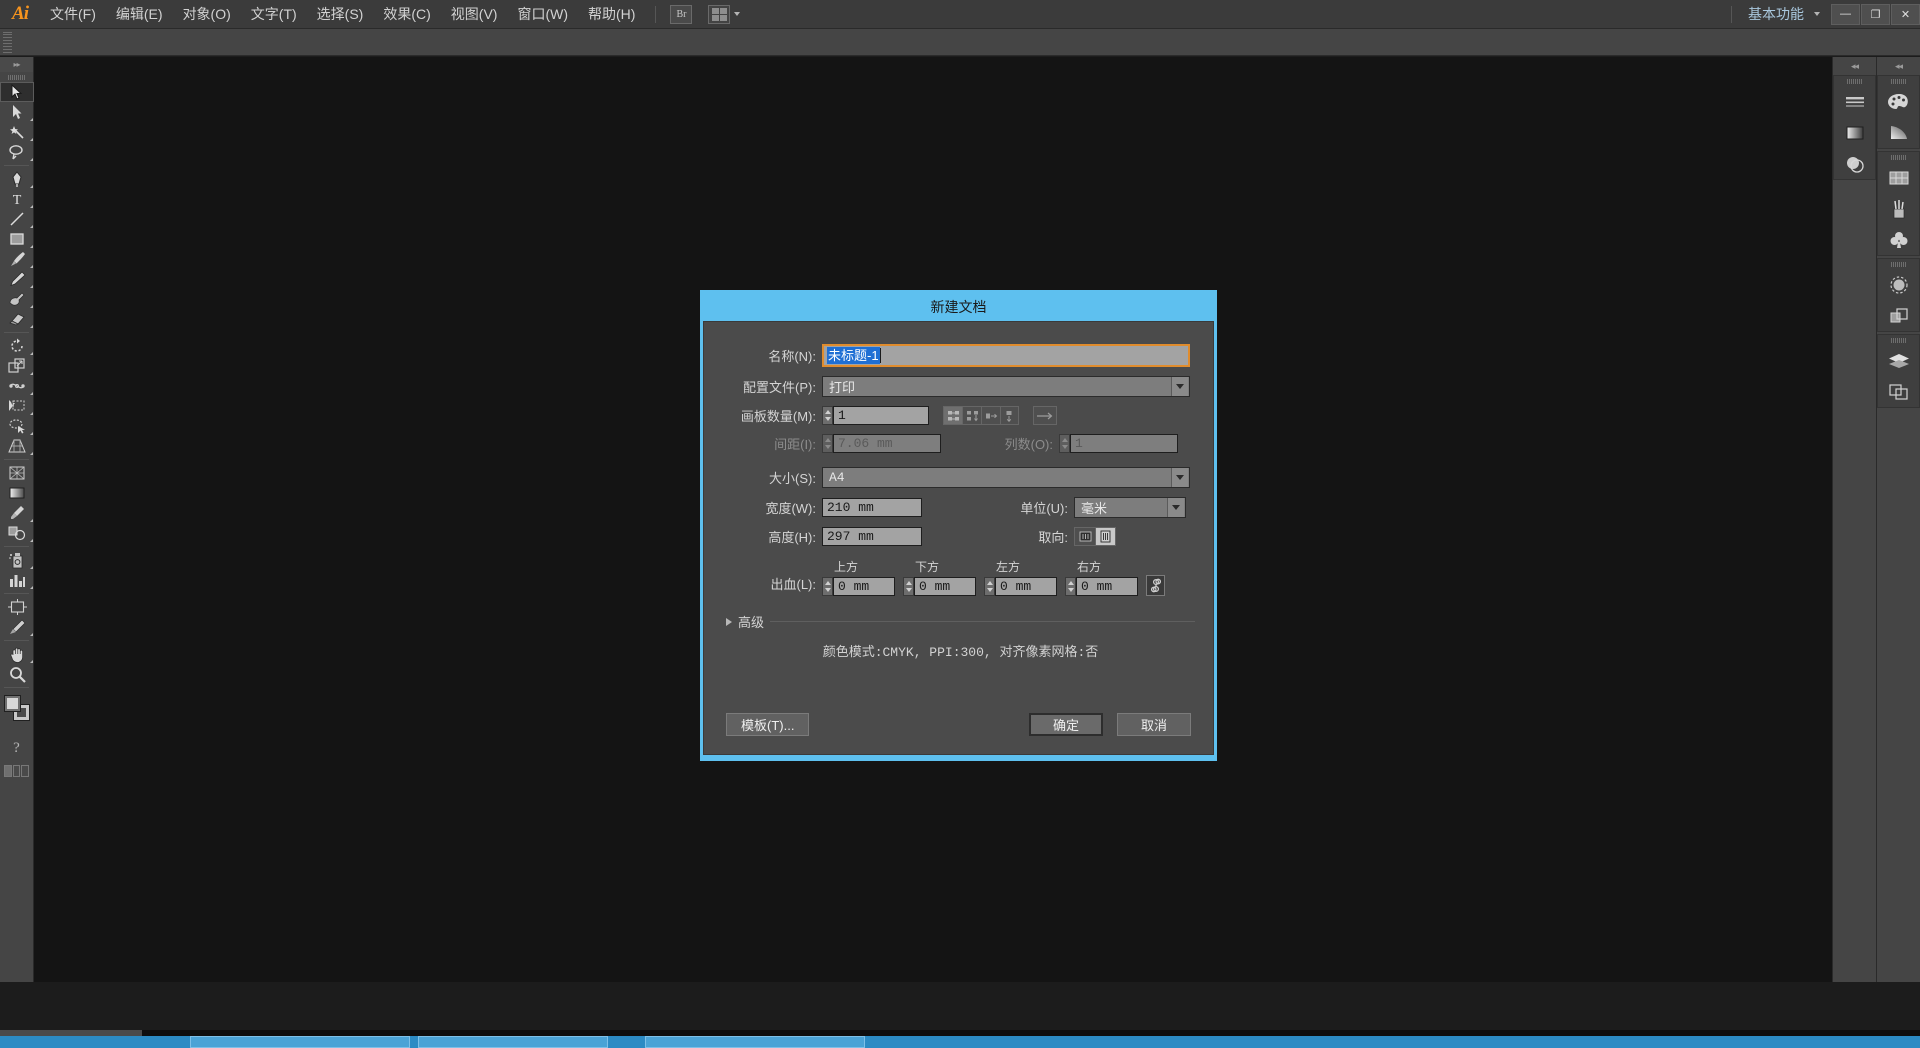 The image size is (1920, 1048). What do you see at coordinates (17, 259) in the screenshot?
I see `tool-paintbrush` at bounding box center [17, 259].